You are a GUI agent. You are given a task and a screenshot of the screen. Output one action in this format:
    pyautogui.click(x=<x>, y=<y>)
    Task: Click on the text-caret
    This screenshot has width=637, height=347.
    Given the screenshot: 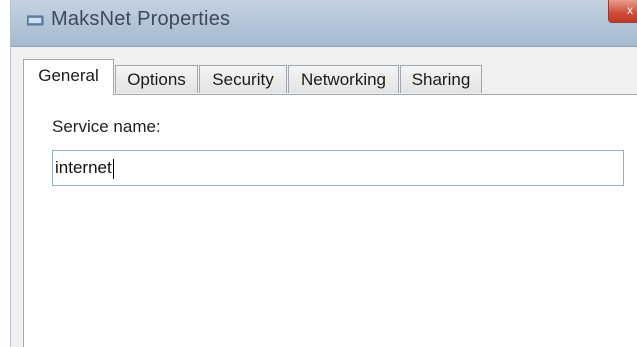 What is the action you would take?
    pyautogui.click(x=113, y=168)
    